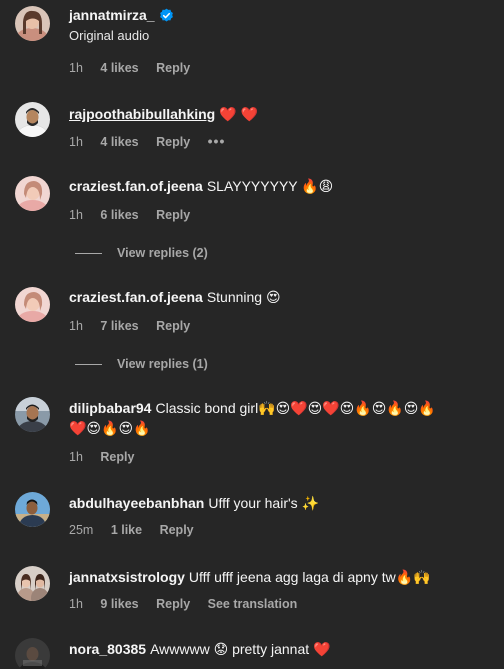 This screenshot has width=504, height=669. Describe the element at coordinates (295, 408) in the screenshot. I see `comment-text: Classic bond girl🙌😍❤️😍❤️😍🔥😍🔥😍🔥` at that location.